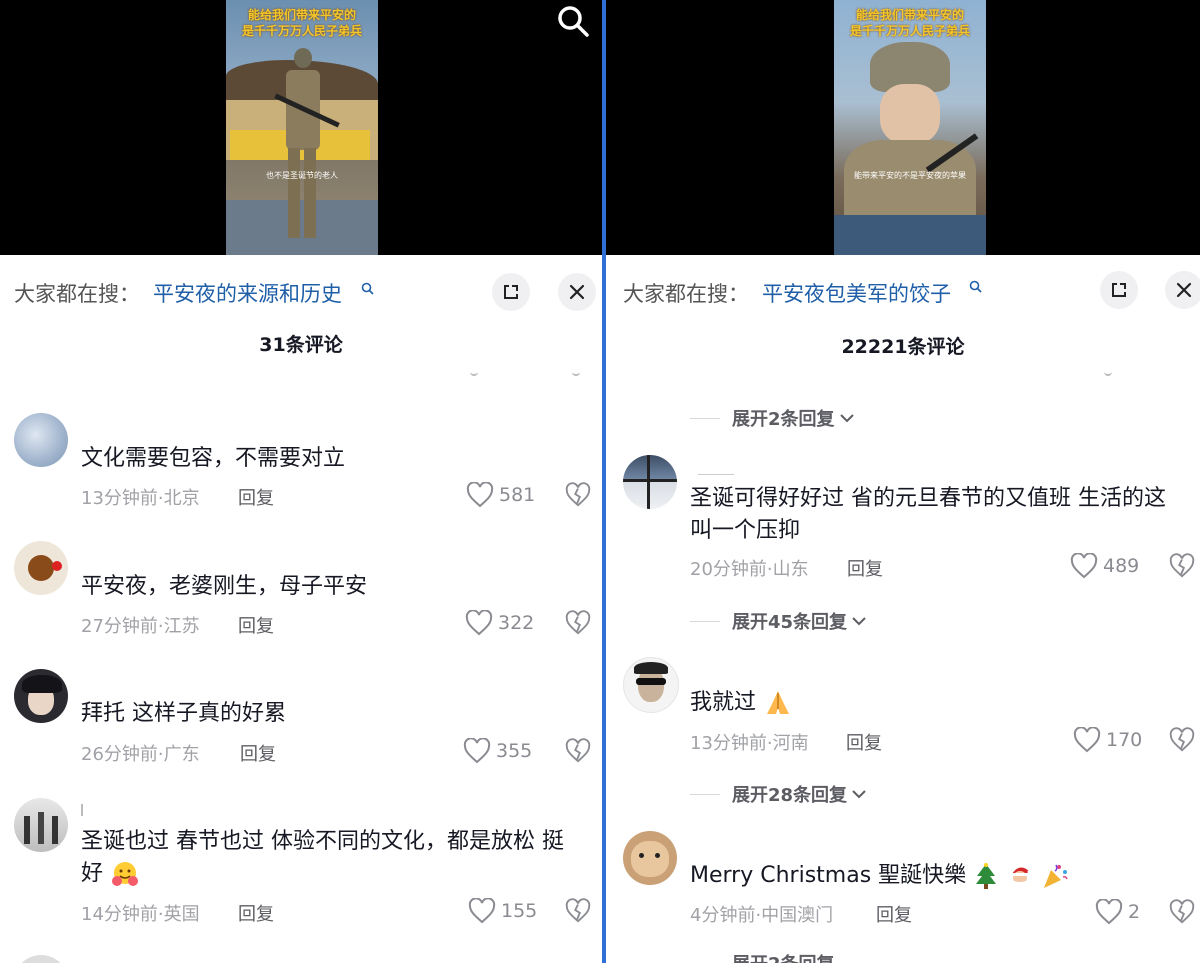  Describe the element at coordinates (247, 293) in the screenshot. I see `trending-search-term: 平安夜的来源和历史` at that location.